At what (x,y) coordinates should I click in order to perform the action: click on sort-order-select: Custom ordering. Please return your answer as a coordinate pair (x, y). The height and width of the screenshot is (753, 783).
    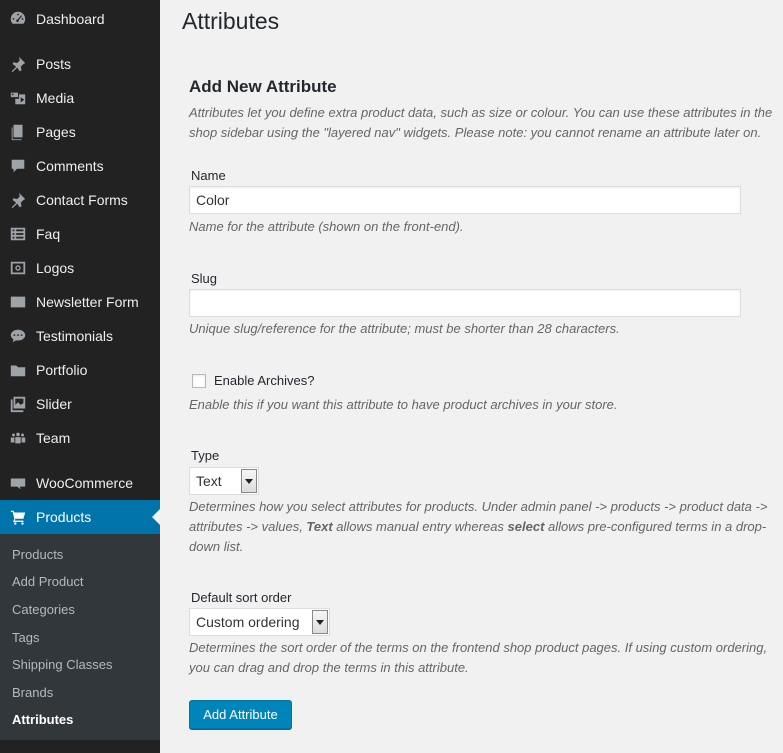
    Looking at the image, I should click on (259, 622).